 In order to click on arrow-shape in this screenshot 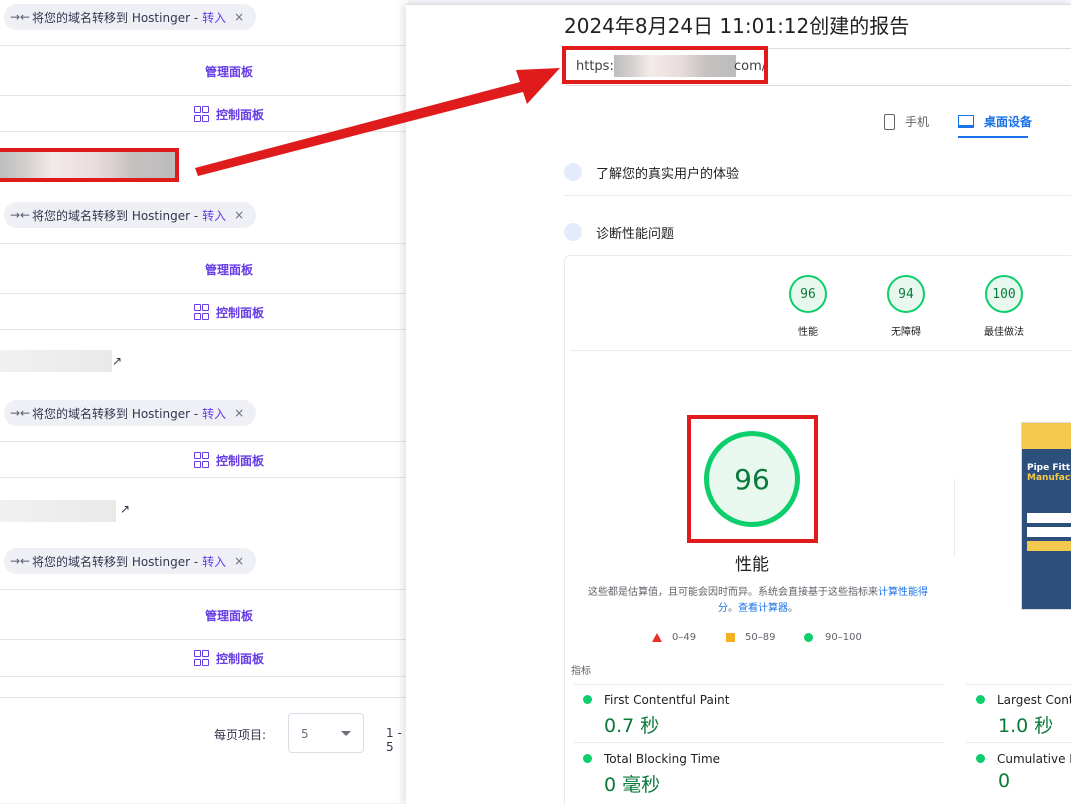, I will do `click(377, 122)`.